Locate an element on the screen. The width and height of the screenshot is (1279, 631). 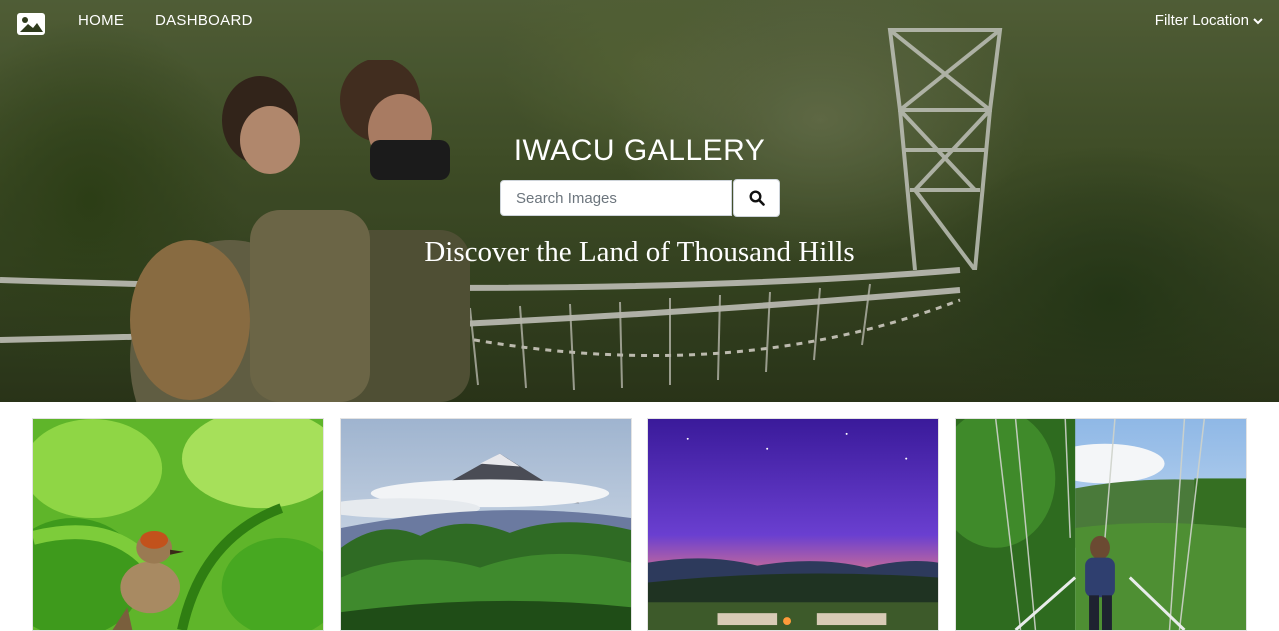
search-button is located at coordinates (756, 198).